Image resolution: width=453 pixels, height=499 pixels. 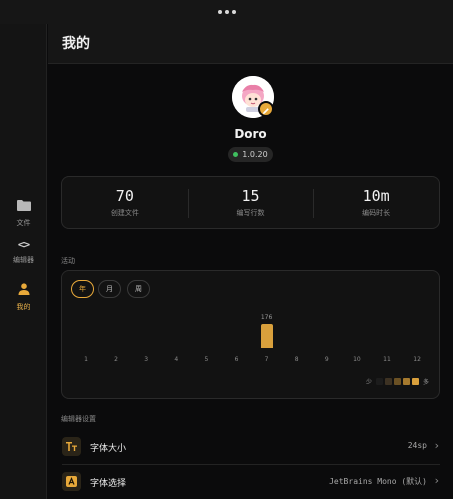 What do you see at coordinates (417, 445) in the screenshot?
I see `setting-value: 24sp` at bounding box center [417, 445].